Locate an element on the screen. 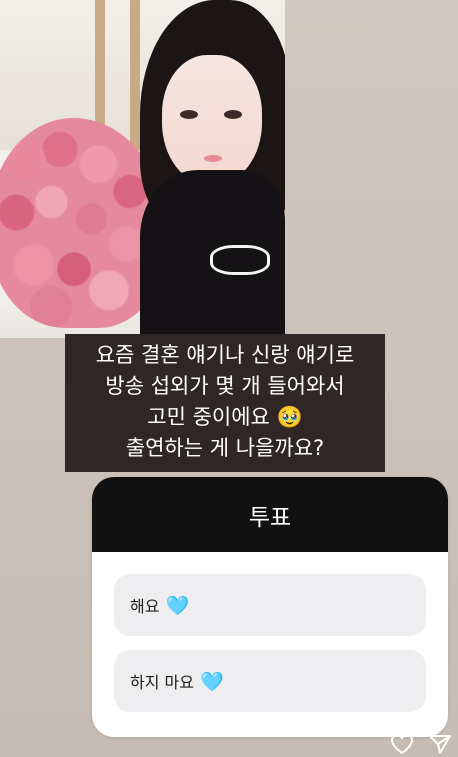  lips is located at coordinates (213, 158).